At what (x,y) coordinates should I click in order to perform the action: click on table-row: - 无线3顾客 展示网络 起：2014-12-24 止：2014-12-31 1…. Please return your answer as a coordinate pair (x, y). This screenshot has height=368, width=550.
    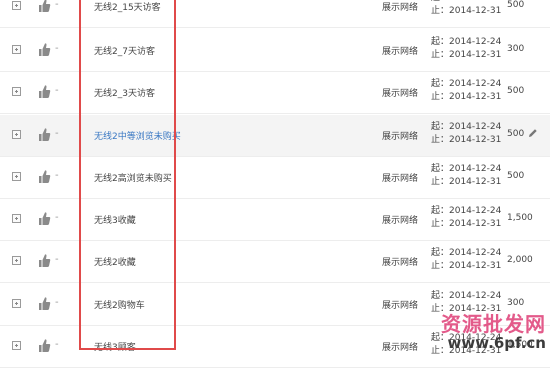
    Looking at the image, I should click on (275, 347).